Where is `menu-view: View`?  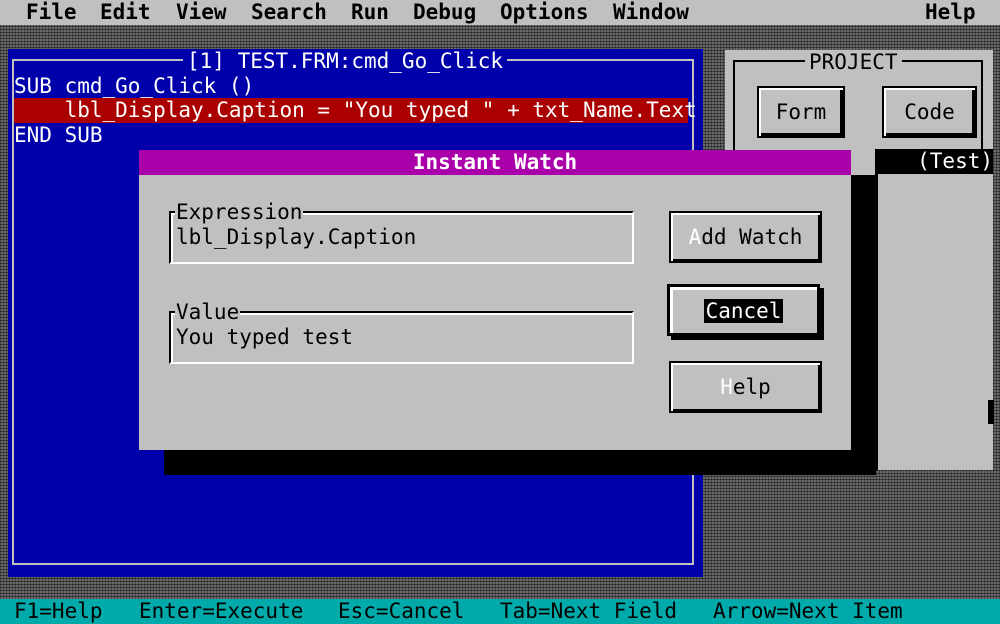 menu-view: View is located at coordinates (201, 12).